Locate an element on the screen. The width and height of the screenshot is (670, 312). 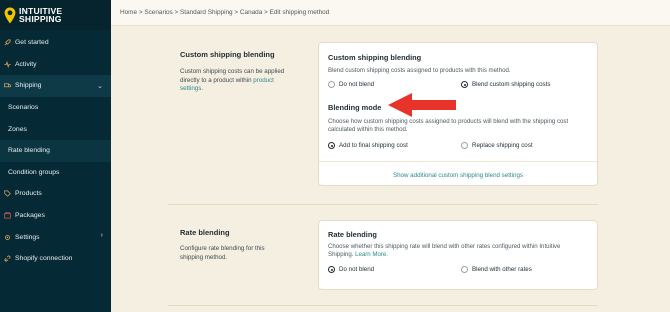
gear-icon is located at coordinates (7, 237).